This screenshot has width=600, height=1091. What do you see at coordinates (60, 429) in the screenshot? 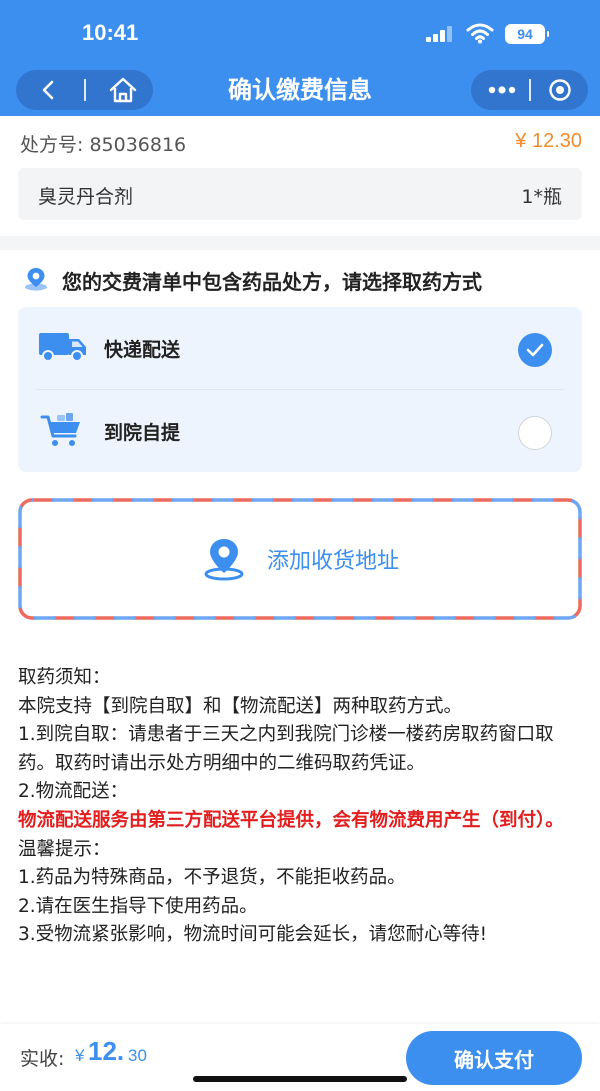
I see `cart-icon` at bounding box center [60, 429].